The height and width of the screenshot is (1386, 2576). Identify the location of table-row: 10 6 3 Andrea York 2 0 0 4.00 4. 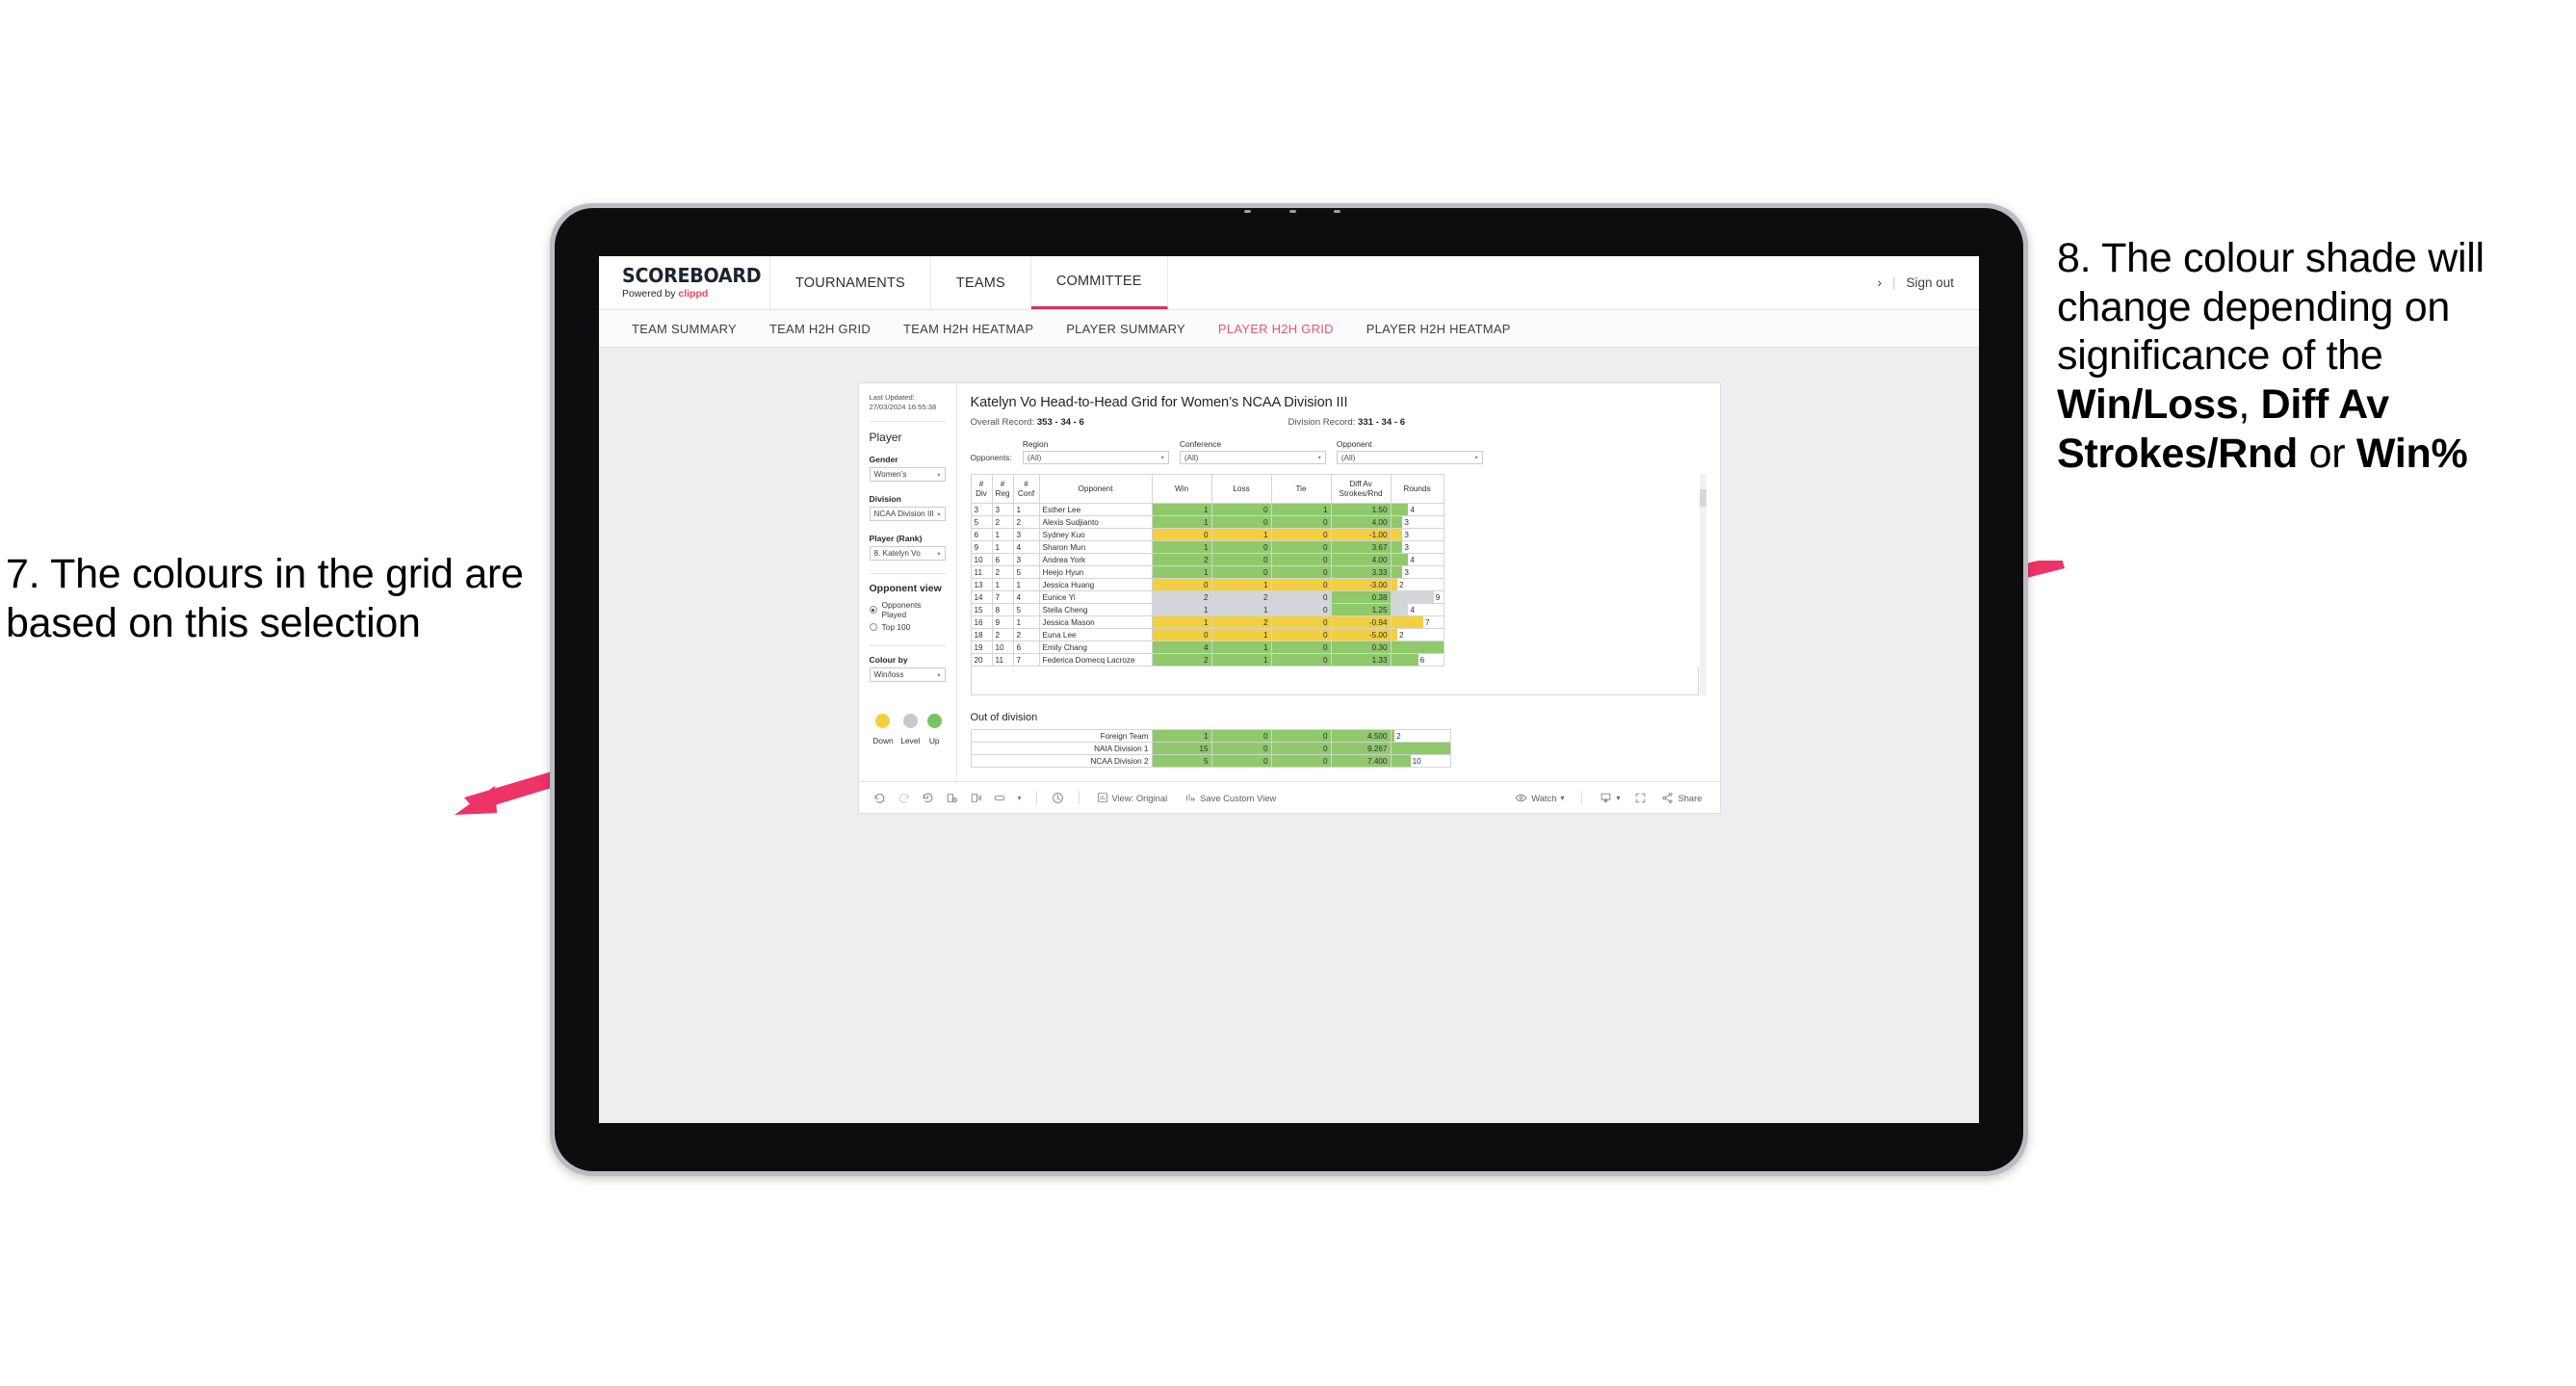
(1207, 559).